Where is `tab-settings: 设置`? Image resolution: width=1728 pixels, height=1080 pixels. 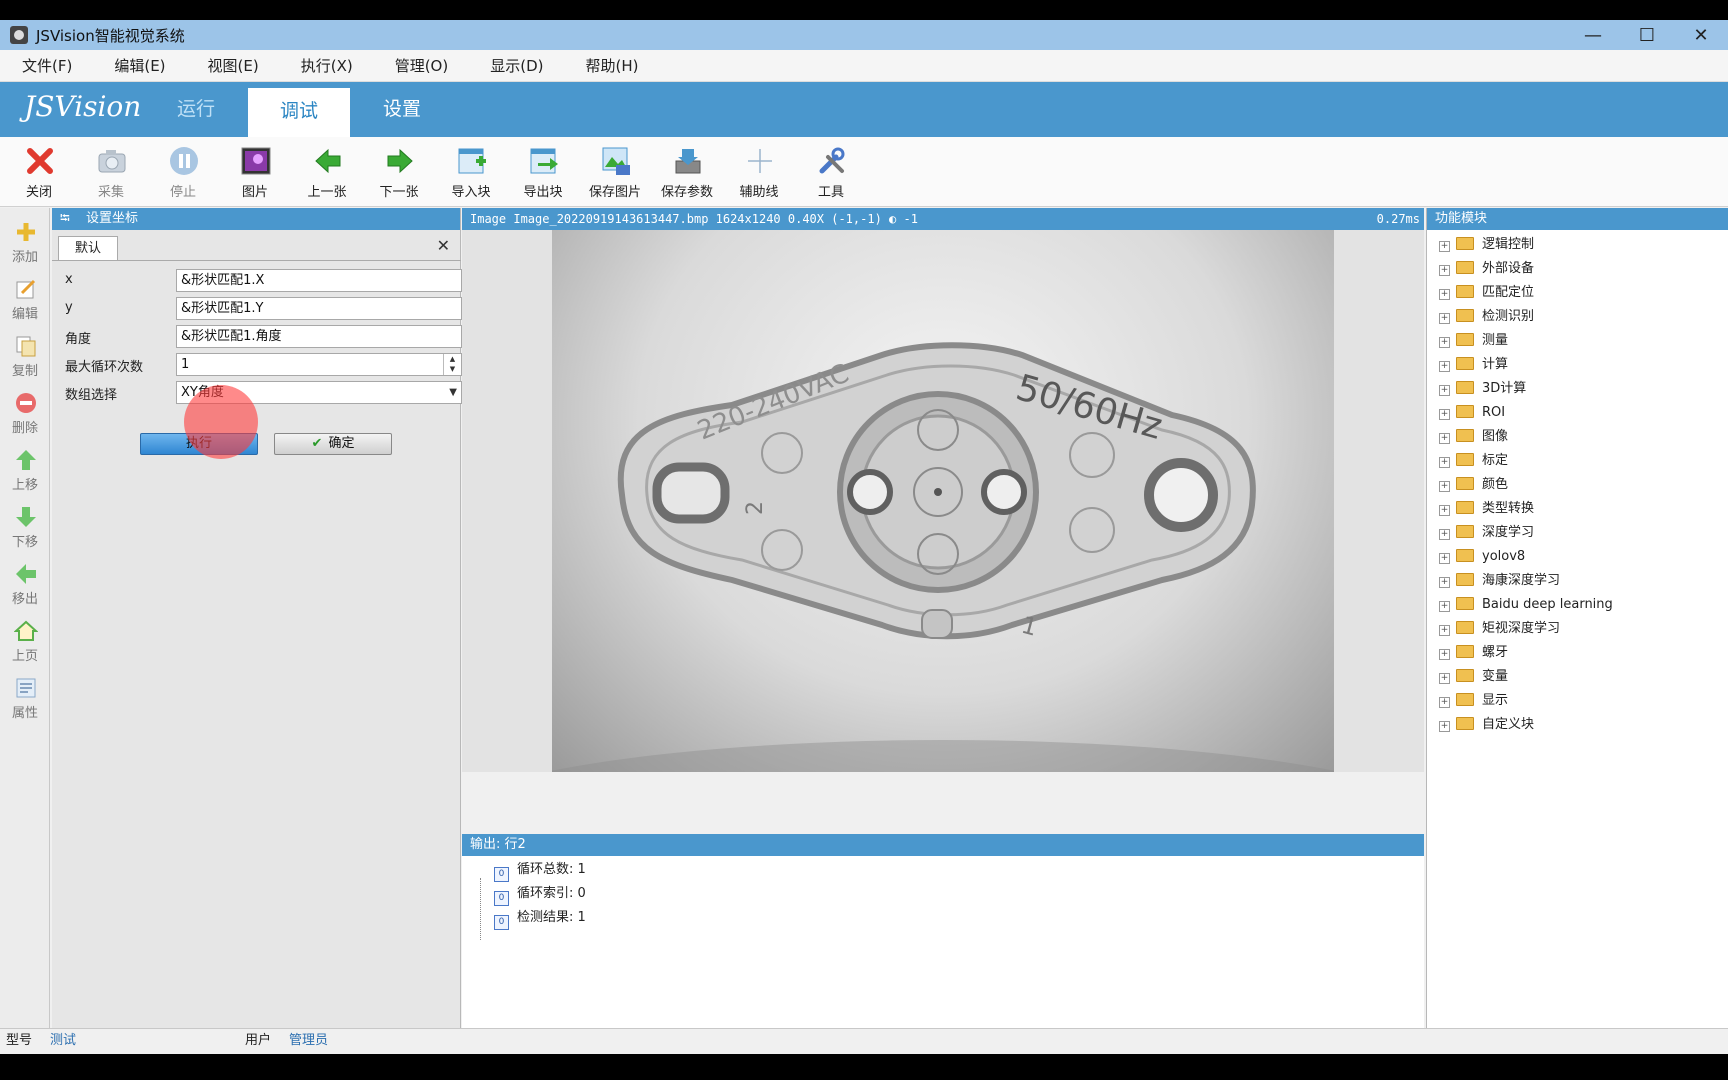
tab-settings: 设置 is located at coordinates (402, 109).